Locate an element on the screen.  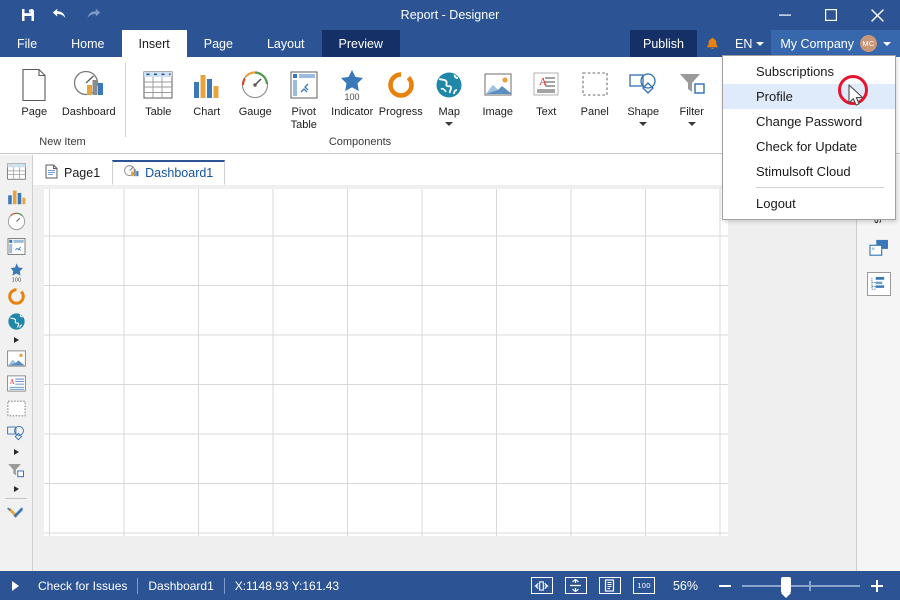
ribbon-button-chart: Chart is located at coordinates (207, 91).